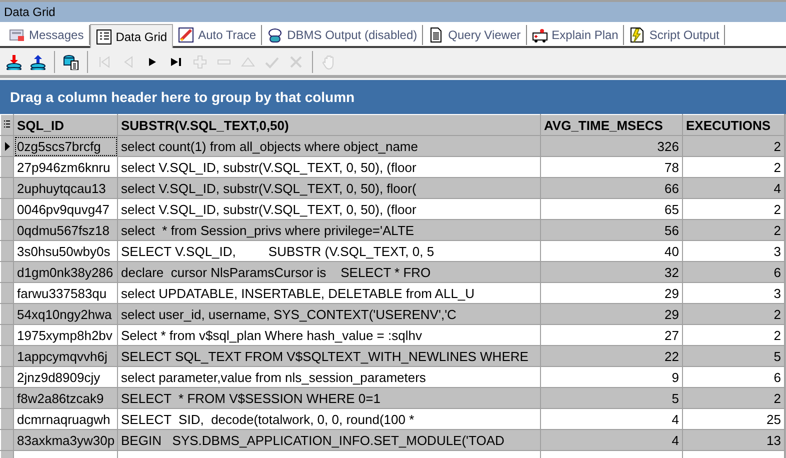 This screenshot has height=458, width=786. What do you see at coordinates (66, 398) in the screenshot?
I see `table-cell: f8w2a86tzcak9` at bounding box center [66, 398].